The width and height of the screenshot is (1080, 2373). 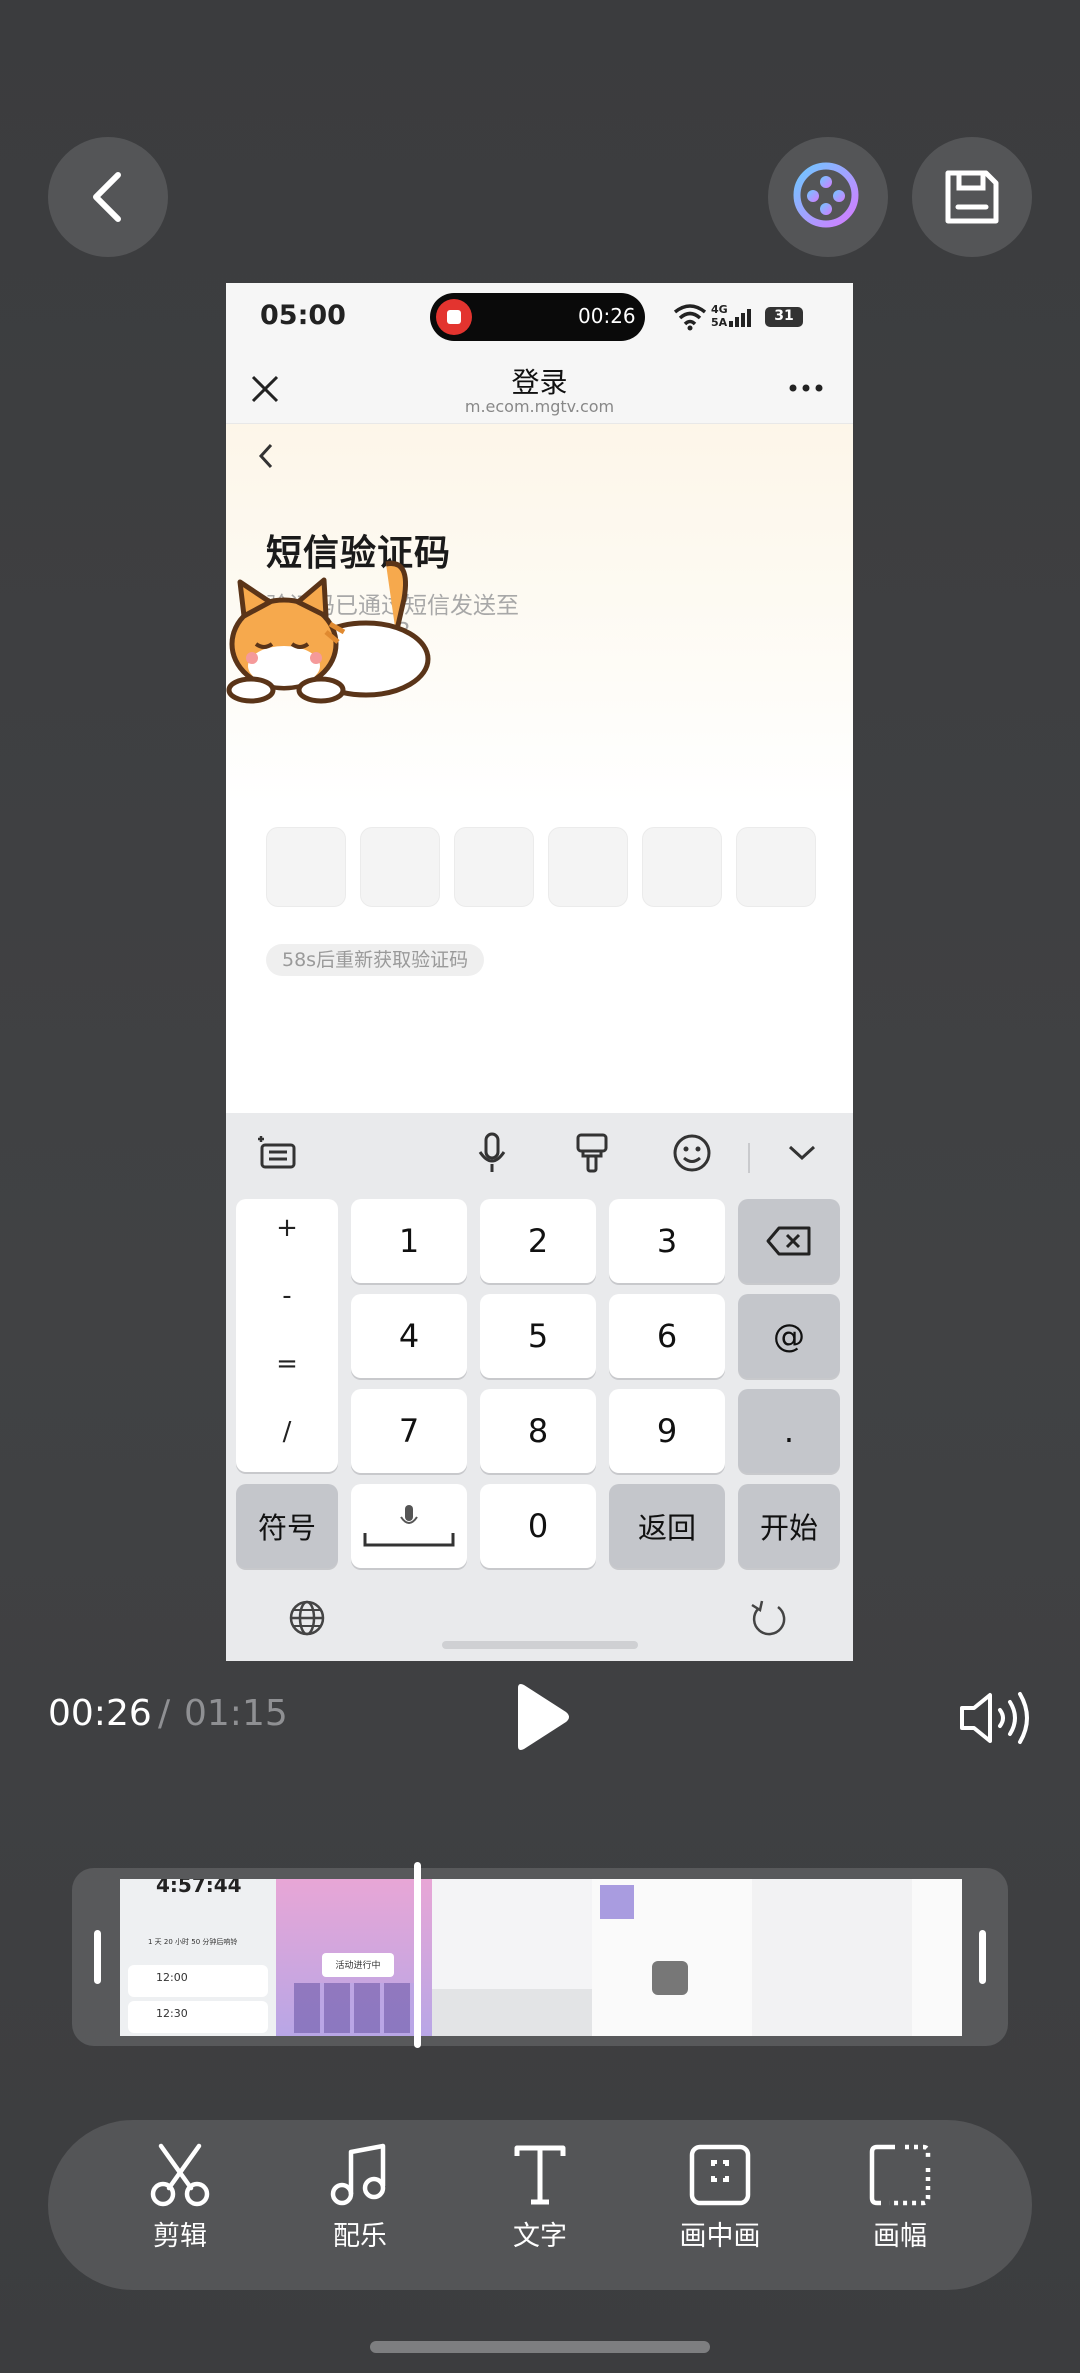 I want to click on key-6: 6, so click(x=667, y=1336).